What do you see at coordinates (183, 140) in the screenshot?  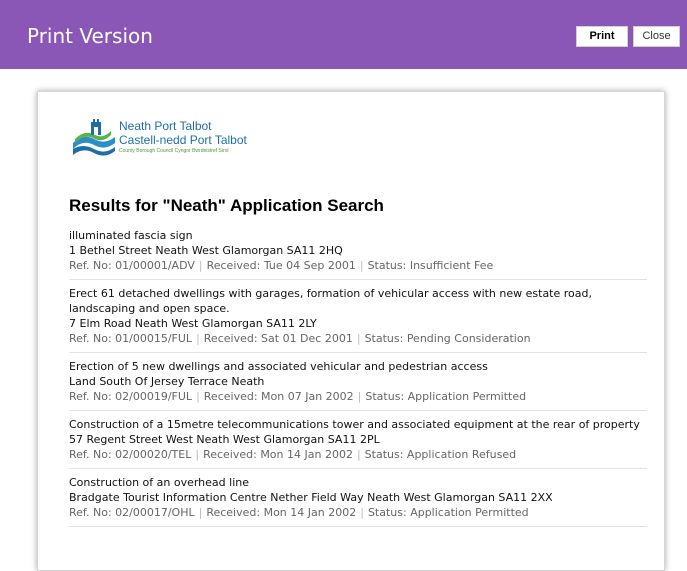 I see `logo-text-welsh: Castell-nedd Port Talbot` at bounding box center [183, 140].